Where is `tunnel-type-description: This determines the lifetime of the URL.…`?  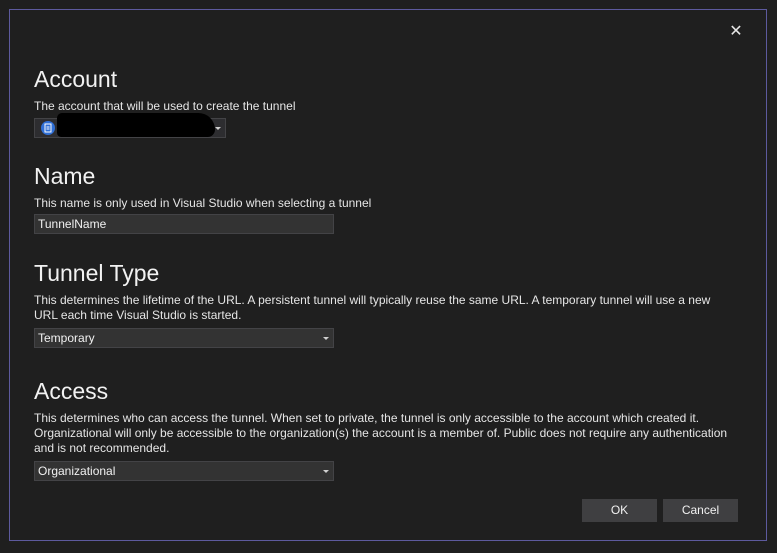
tunnel-type-description: This determines the lifetime of the URL.… is located at coordinates (372, 307).